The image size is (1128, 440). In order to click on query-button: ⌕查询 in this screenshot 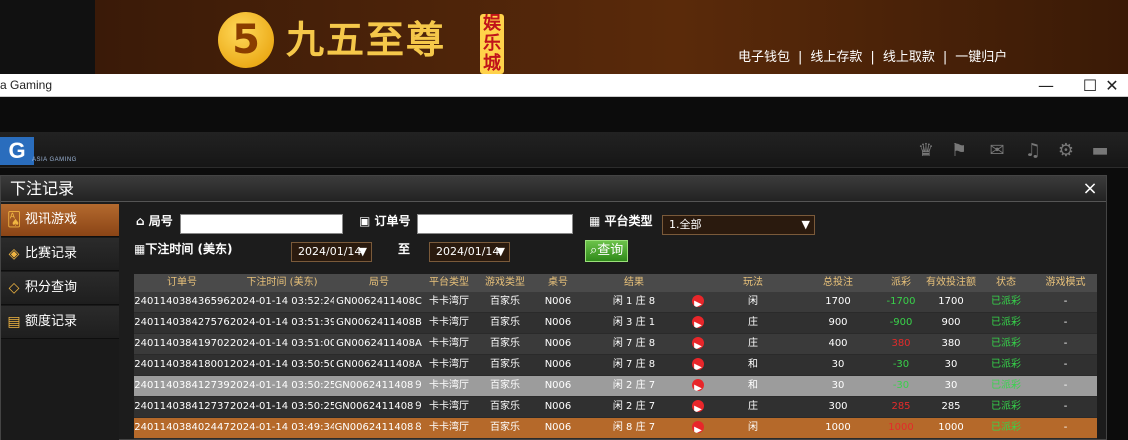, I will do `click(607, 251)`.